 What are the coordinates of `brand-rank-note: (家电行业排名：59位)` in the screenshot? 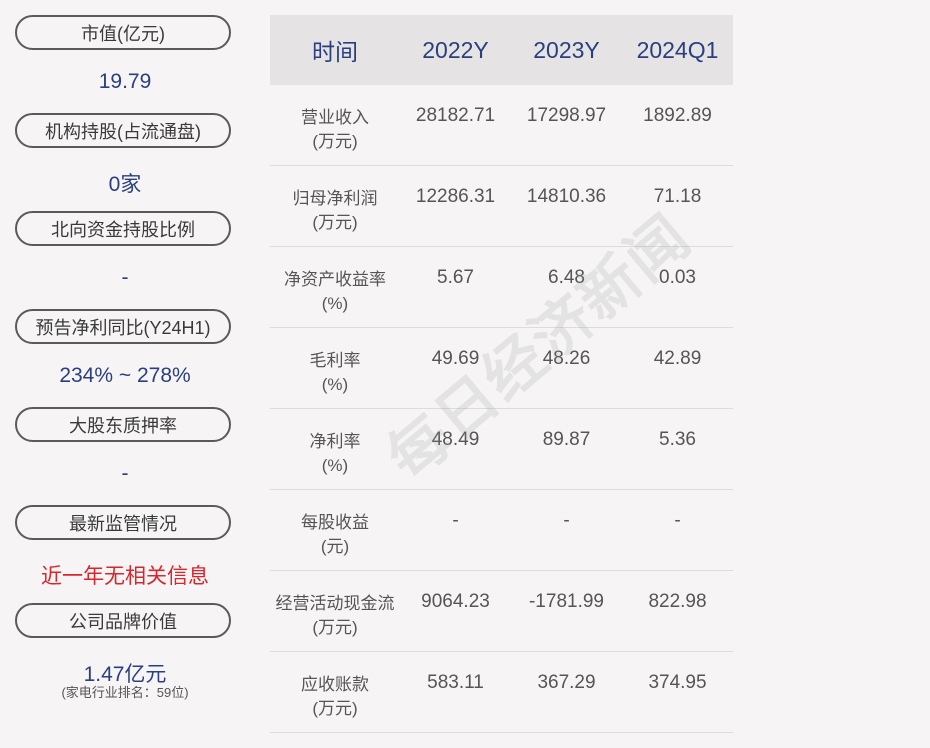 It's located at (125, 692).